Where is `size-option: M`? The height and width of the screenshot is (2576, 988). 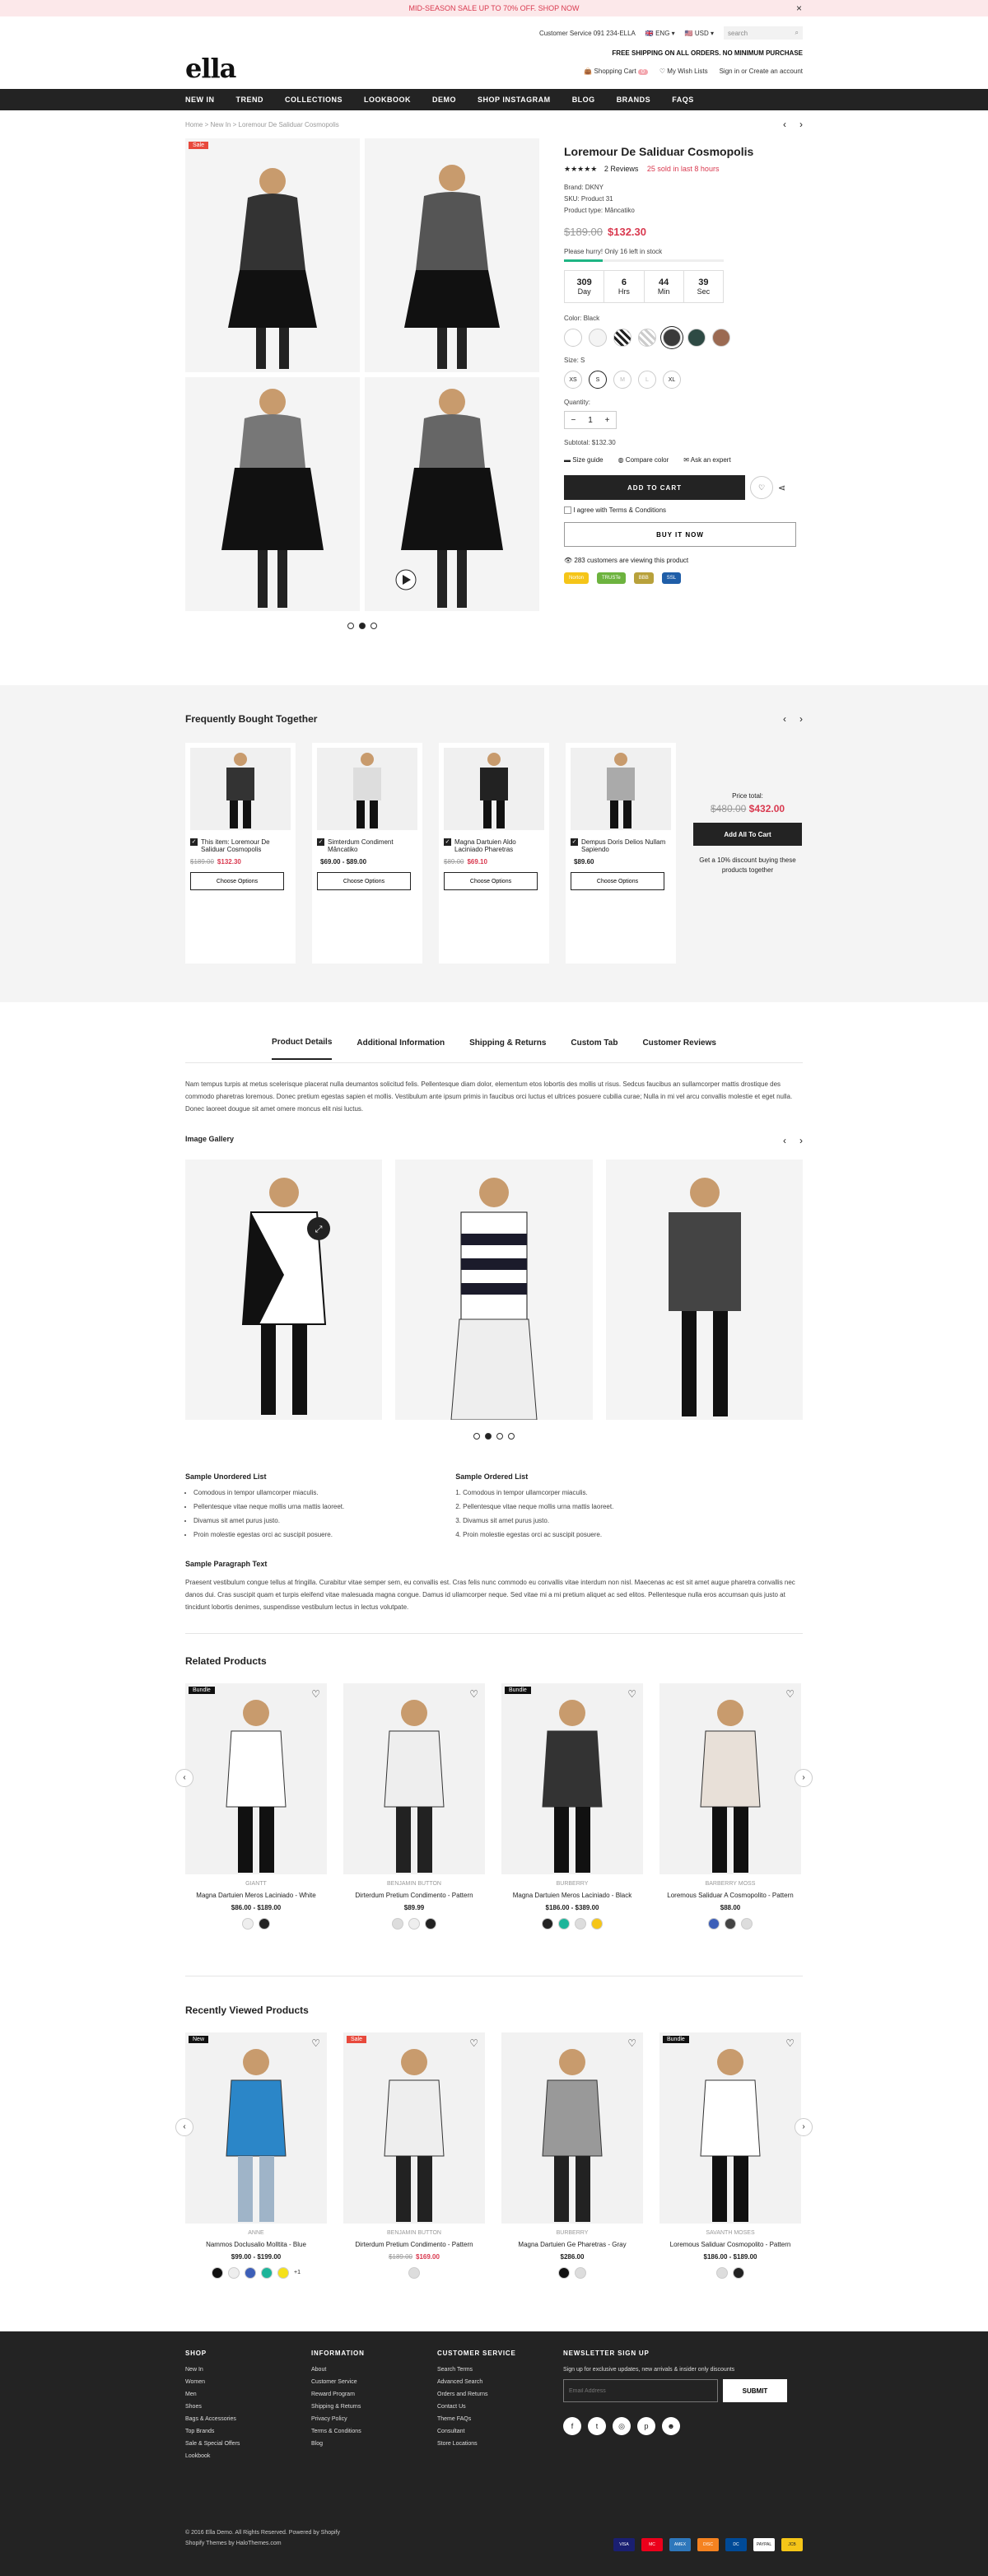
size-option: M is located at coordinates (622, 380).